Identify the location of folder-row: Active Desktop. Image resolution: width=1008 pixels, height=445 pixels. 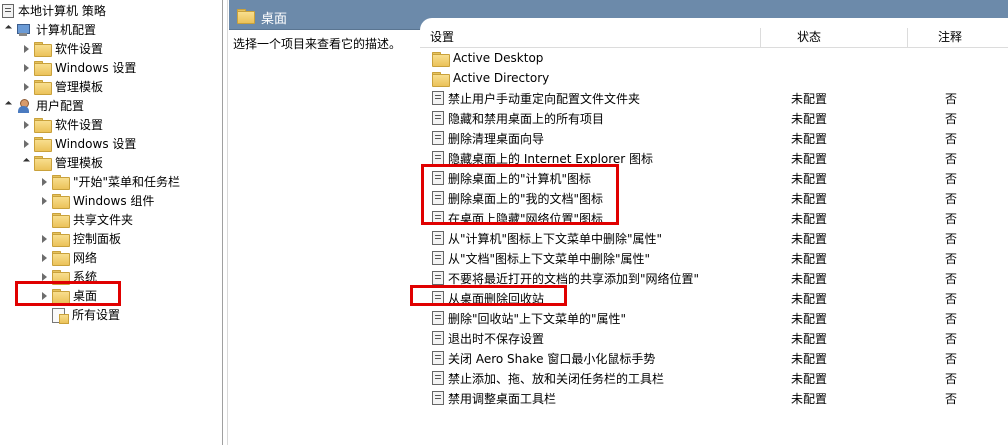
(714, 58).